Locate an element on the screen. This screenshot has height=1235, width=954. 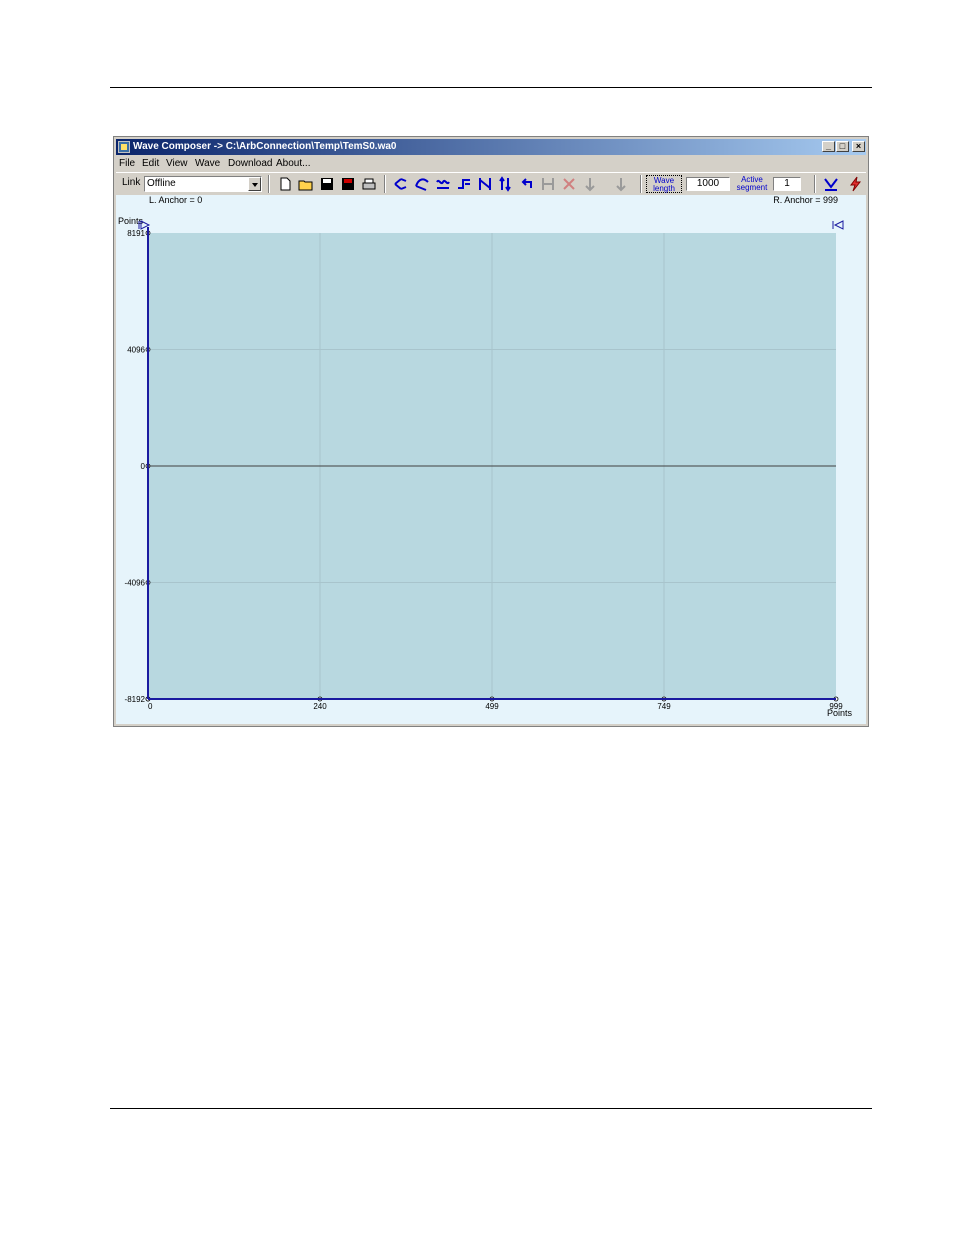
menu-wave: Wave is located at coordinates (207, 163).